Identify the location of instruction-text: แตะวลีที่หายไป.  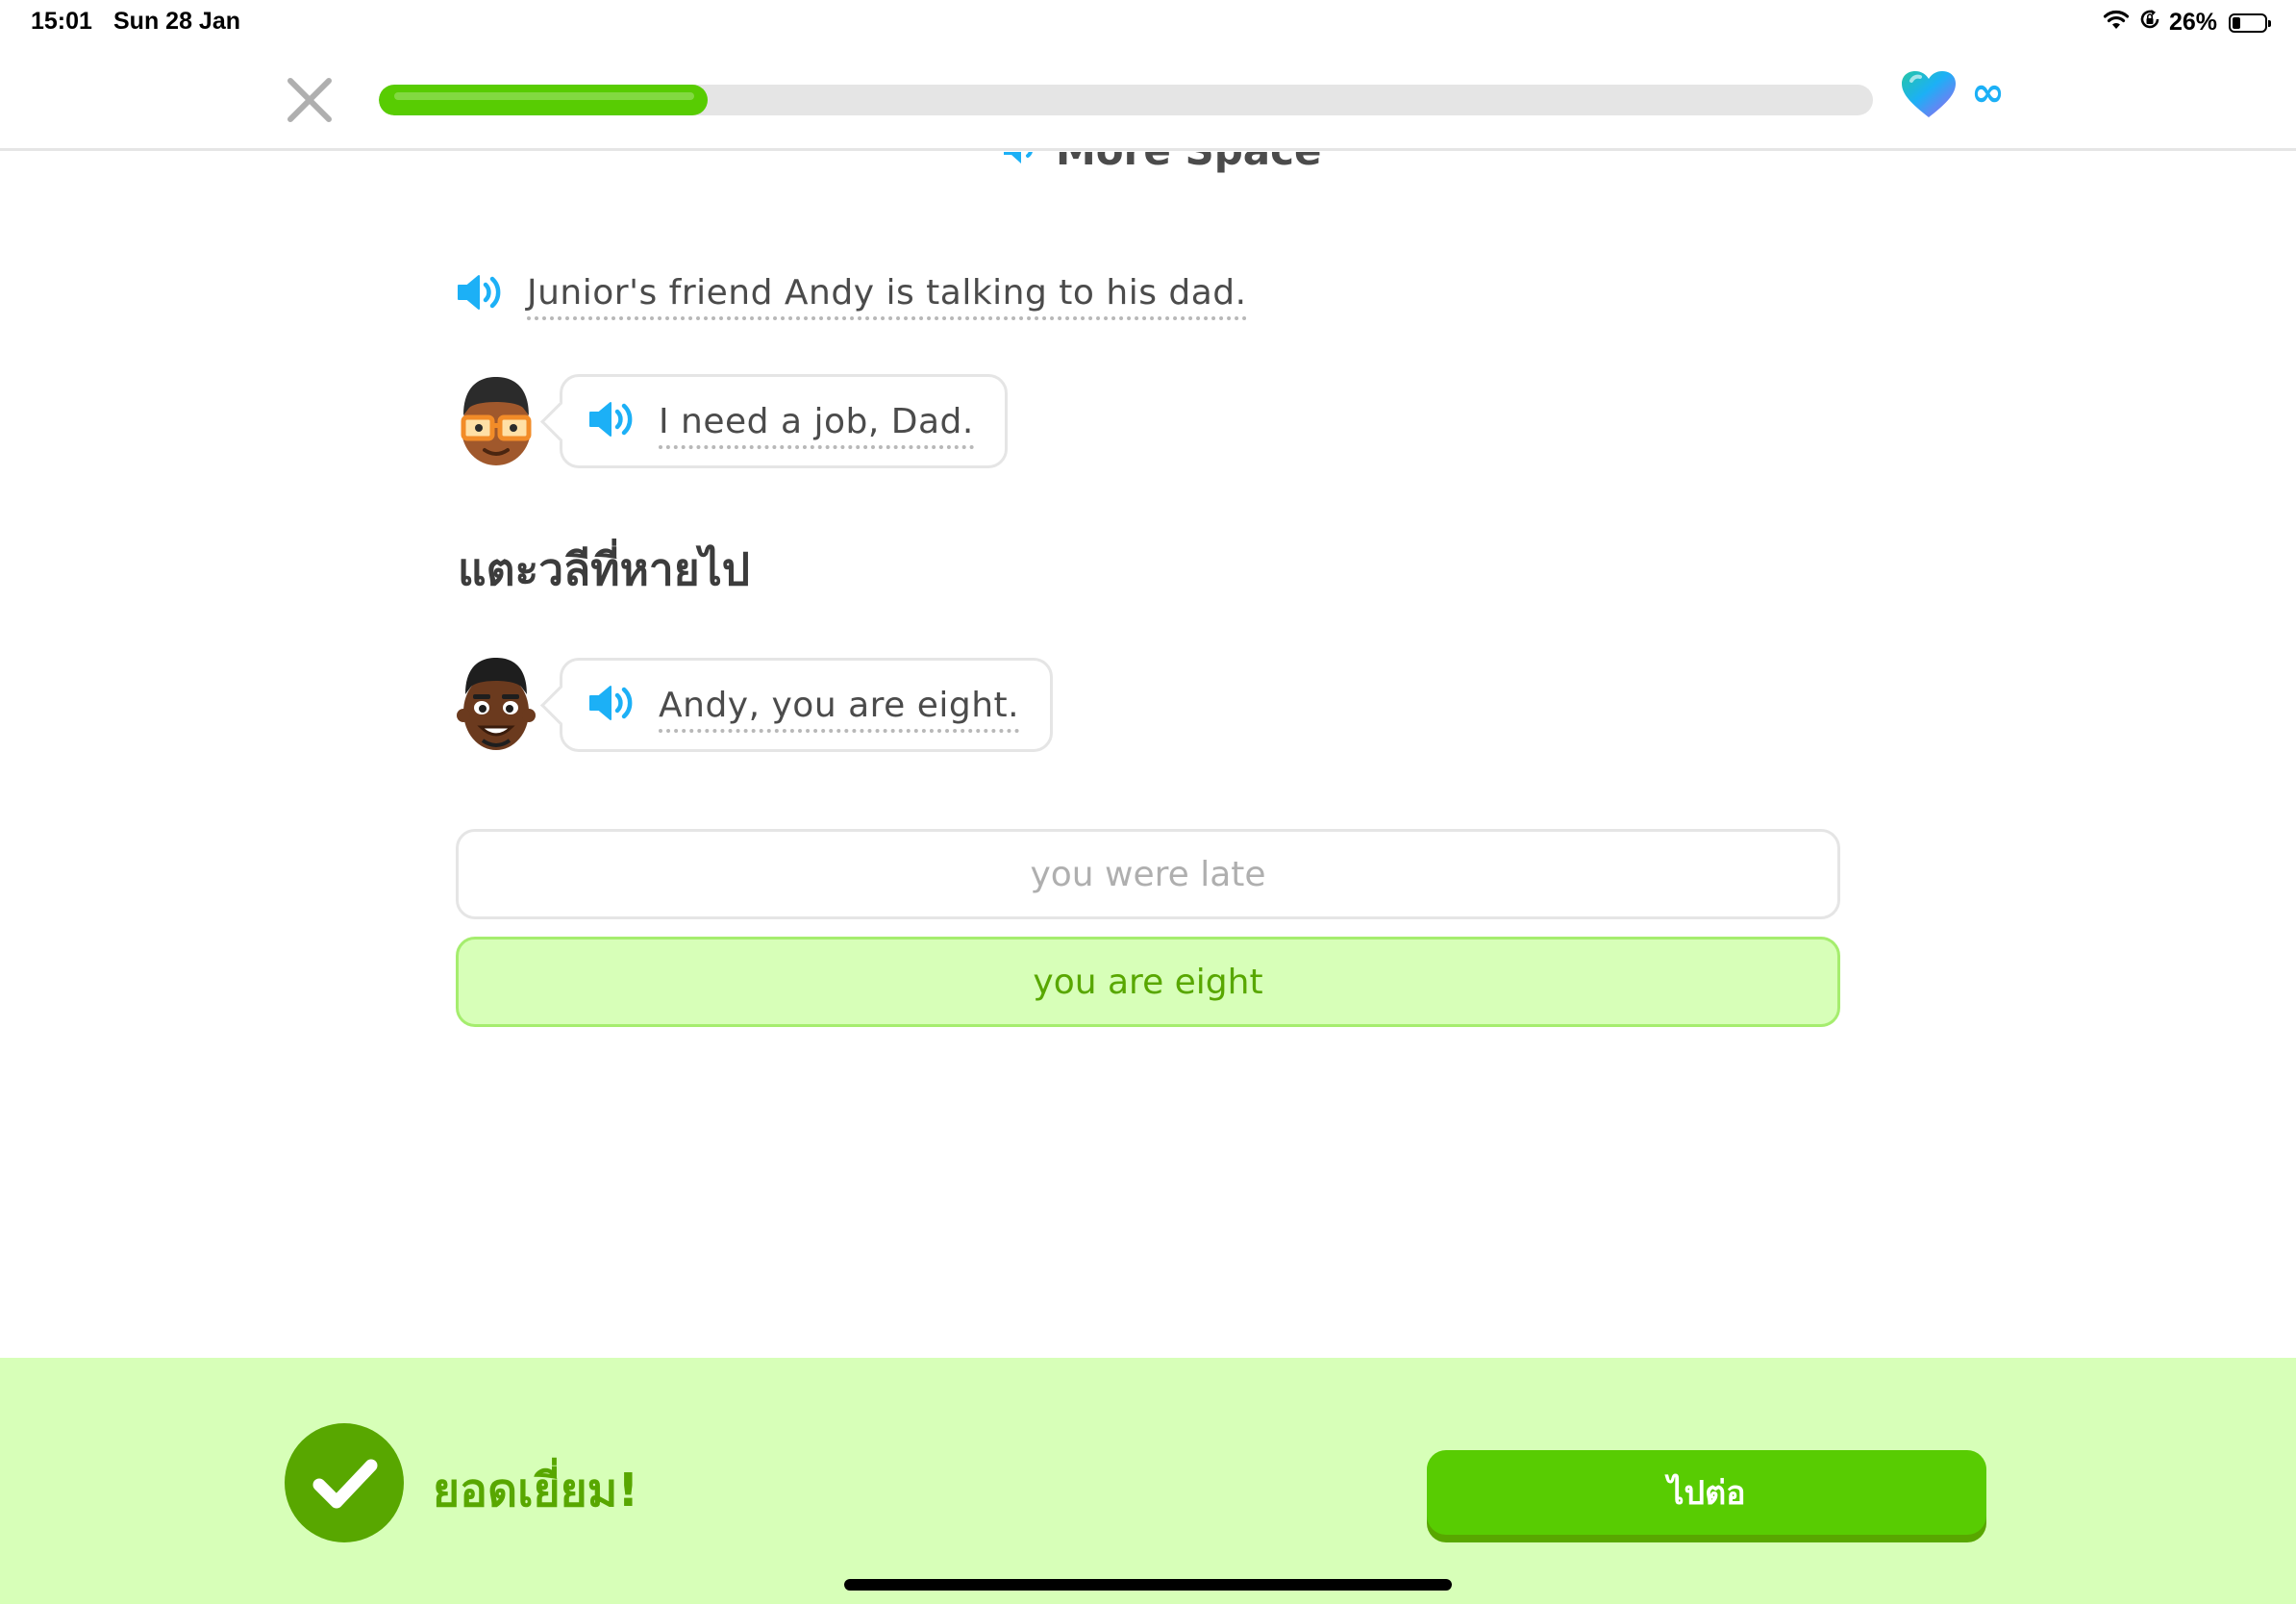
(604, 569).